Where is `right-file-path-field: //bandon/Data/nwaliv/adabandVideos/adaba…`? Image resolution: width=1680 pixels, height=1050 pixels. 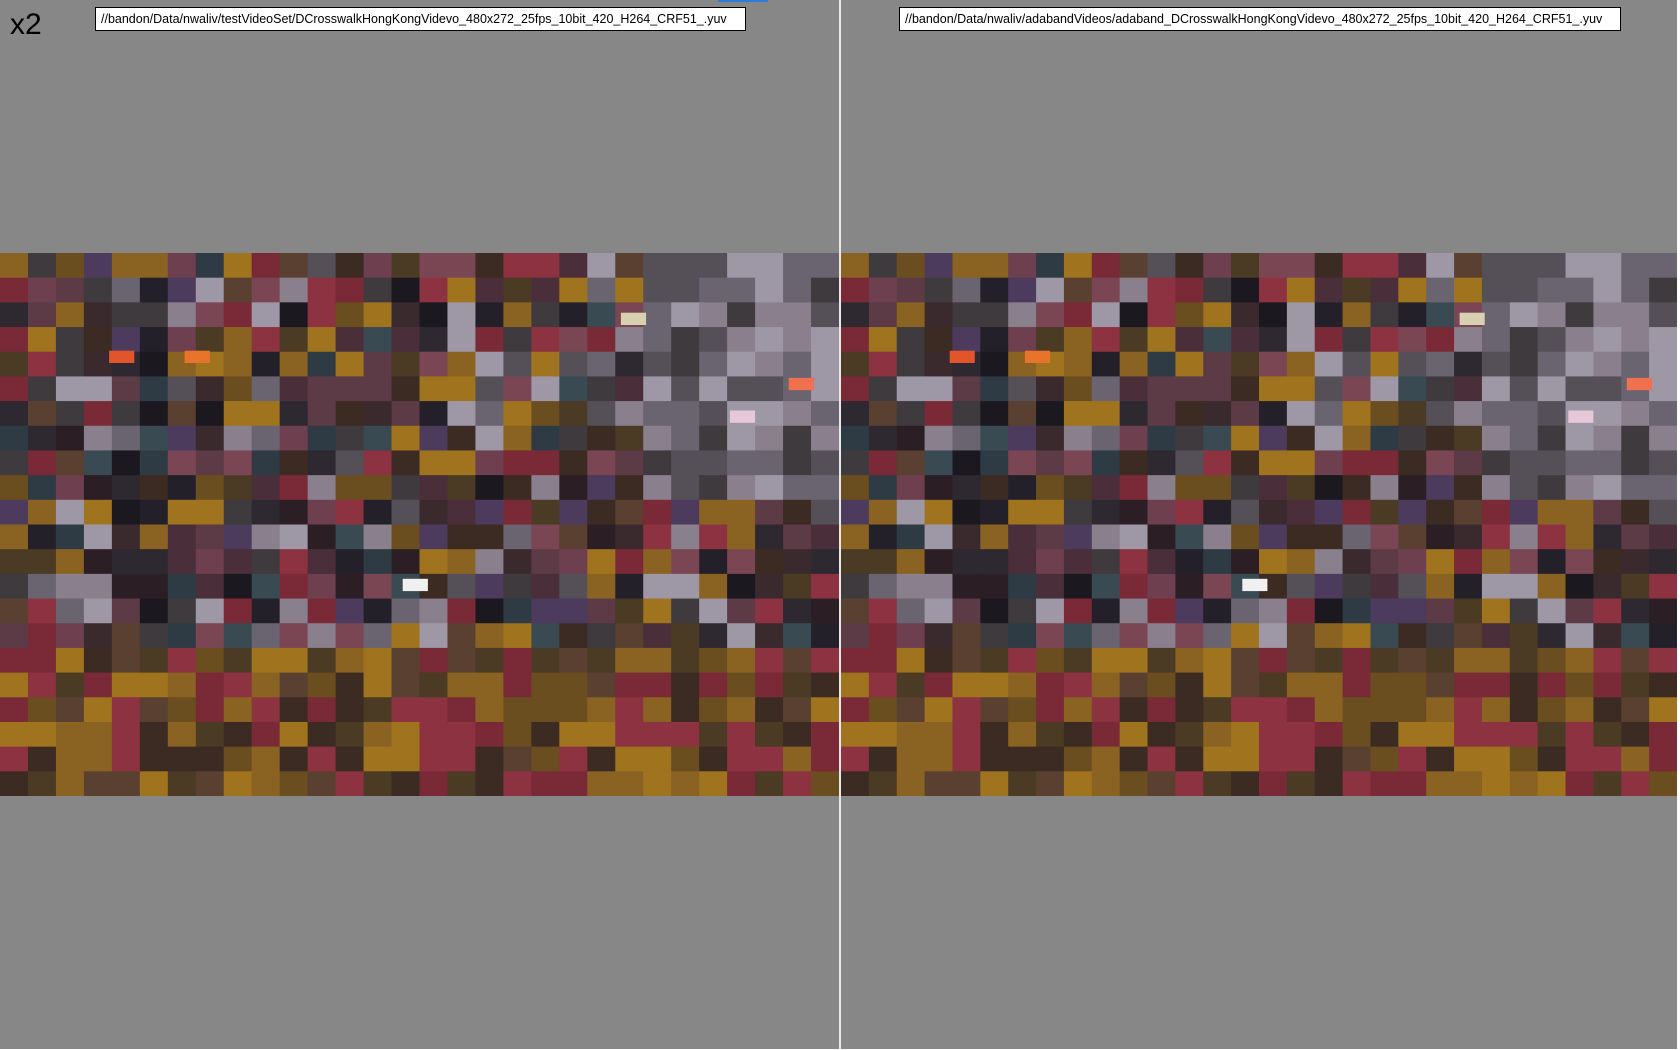
right-file-path-field: //bandon/Data/nwaliv/adabandVideos/adaba… is located at coordinates (1260, 19).